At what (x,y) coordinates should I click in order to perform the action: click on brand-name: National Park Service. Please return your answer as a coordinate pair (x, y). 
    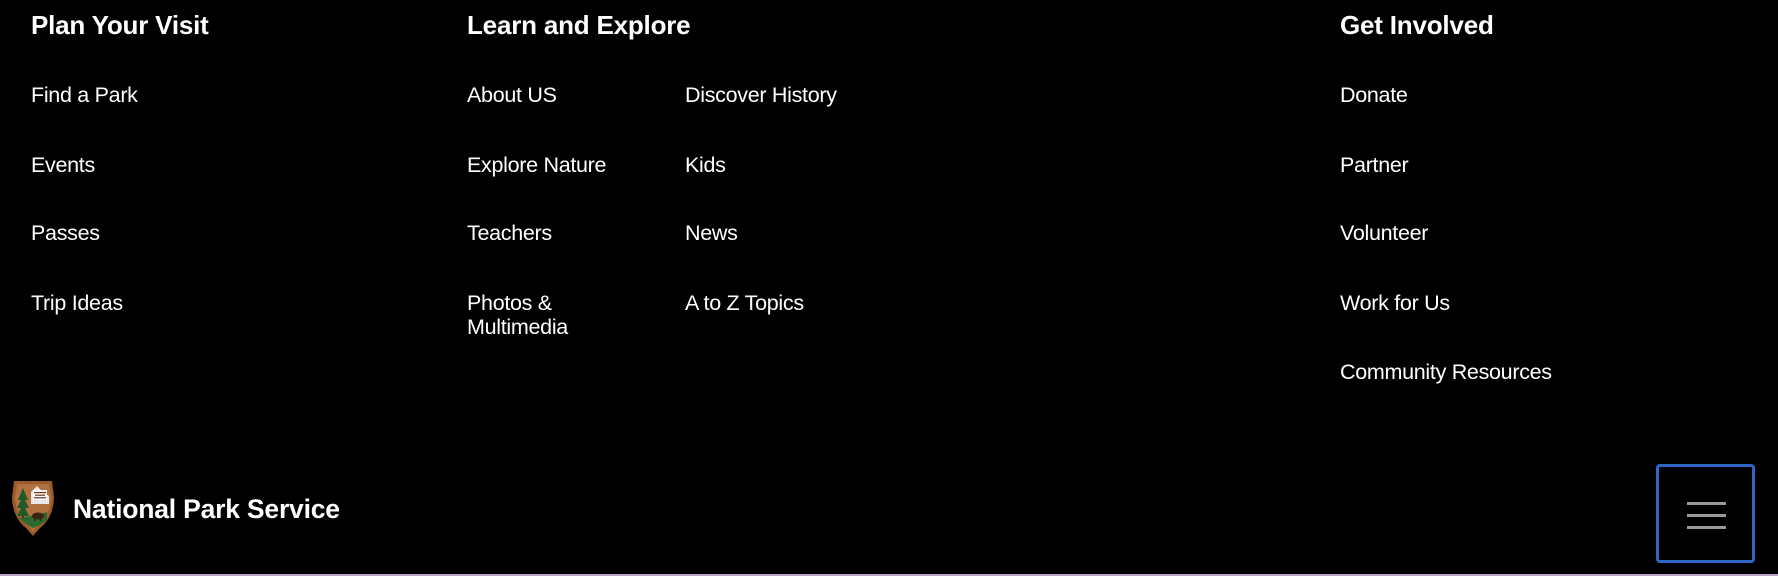
    Looking at the image, I should click on (206, 509).